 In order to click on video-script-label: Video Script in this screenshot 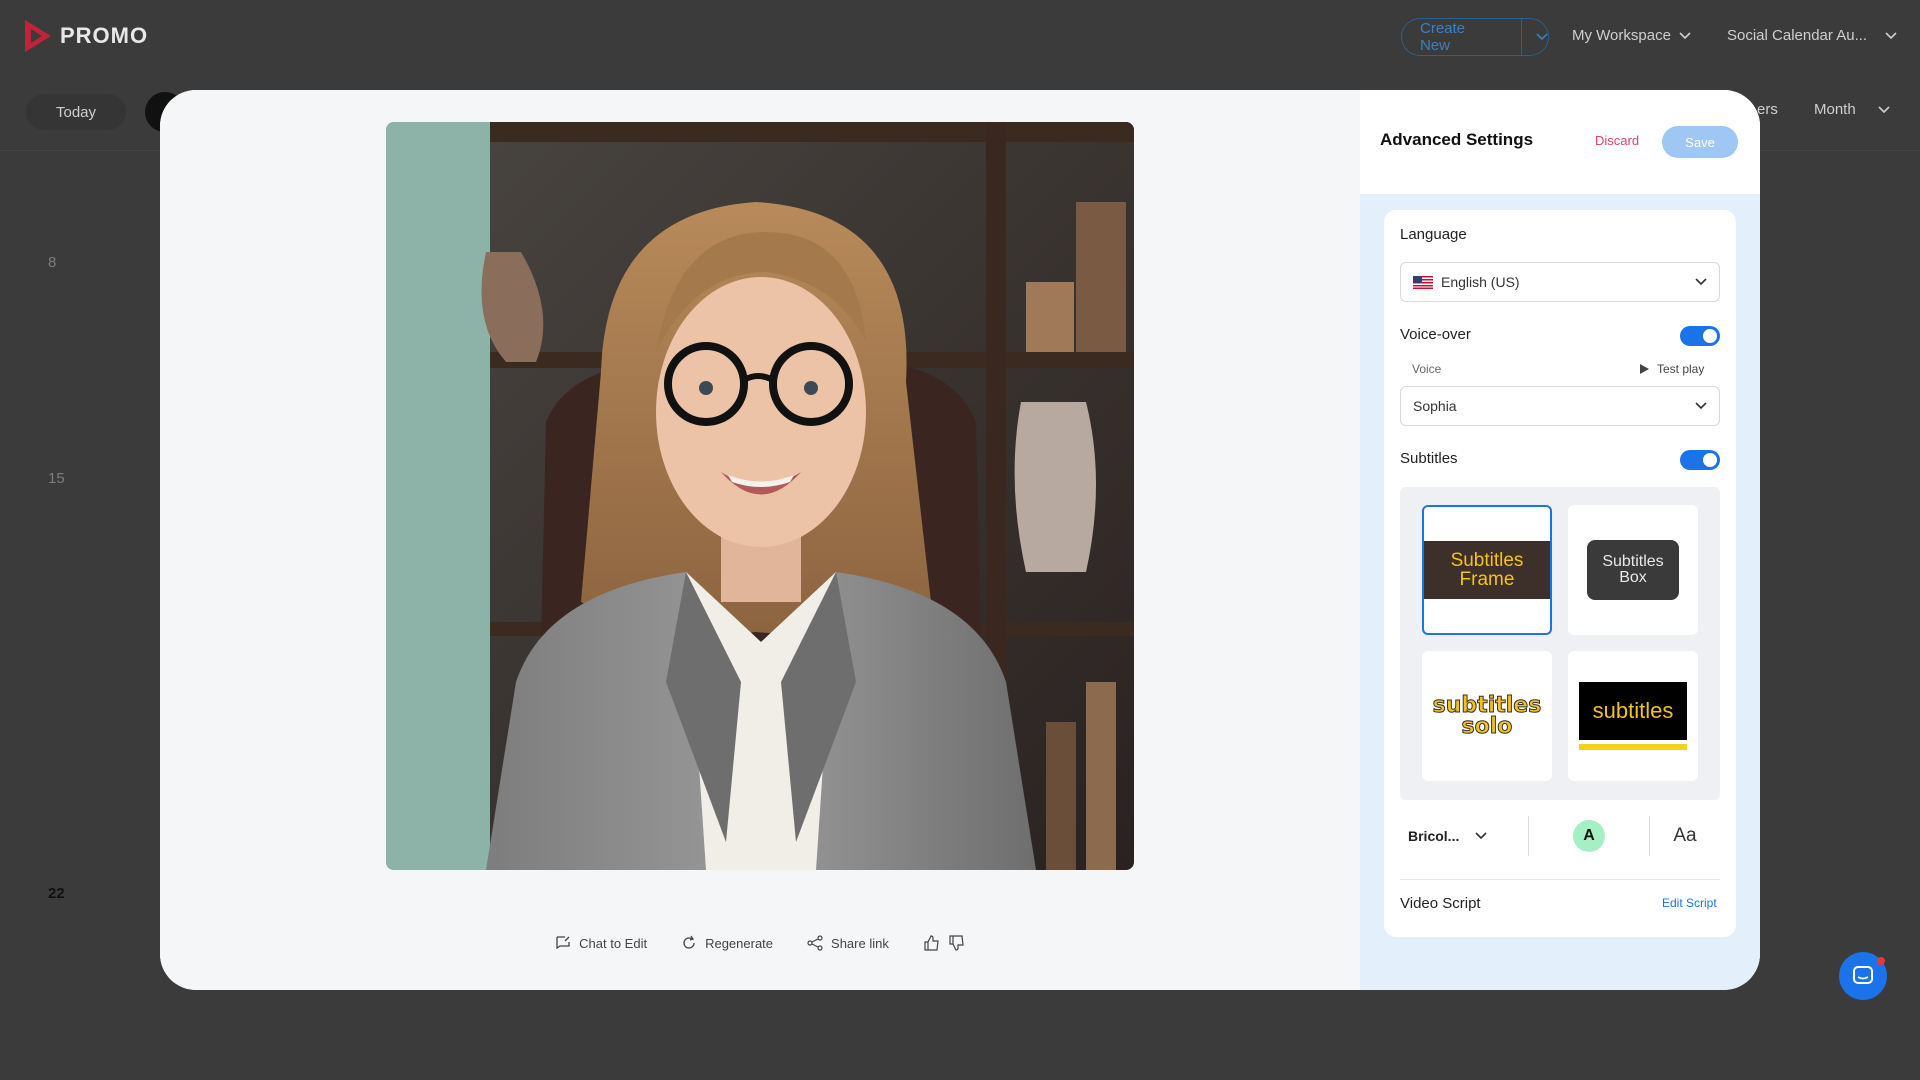, I will do `click(1440, 903)`.